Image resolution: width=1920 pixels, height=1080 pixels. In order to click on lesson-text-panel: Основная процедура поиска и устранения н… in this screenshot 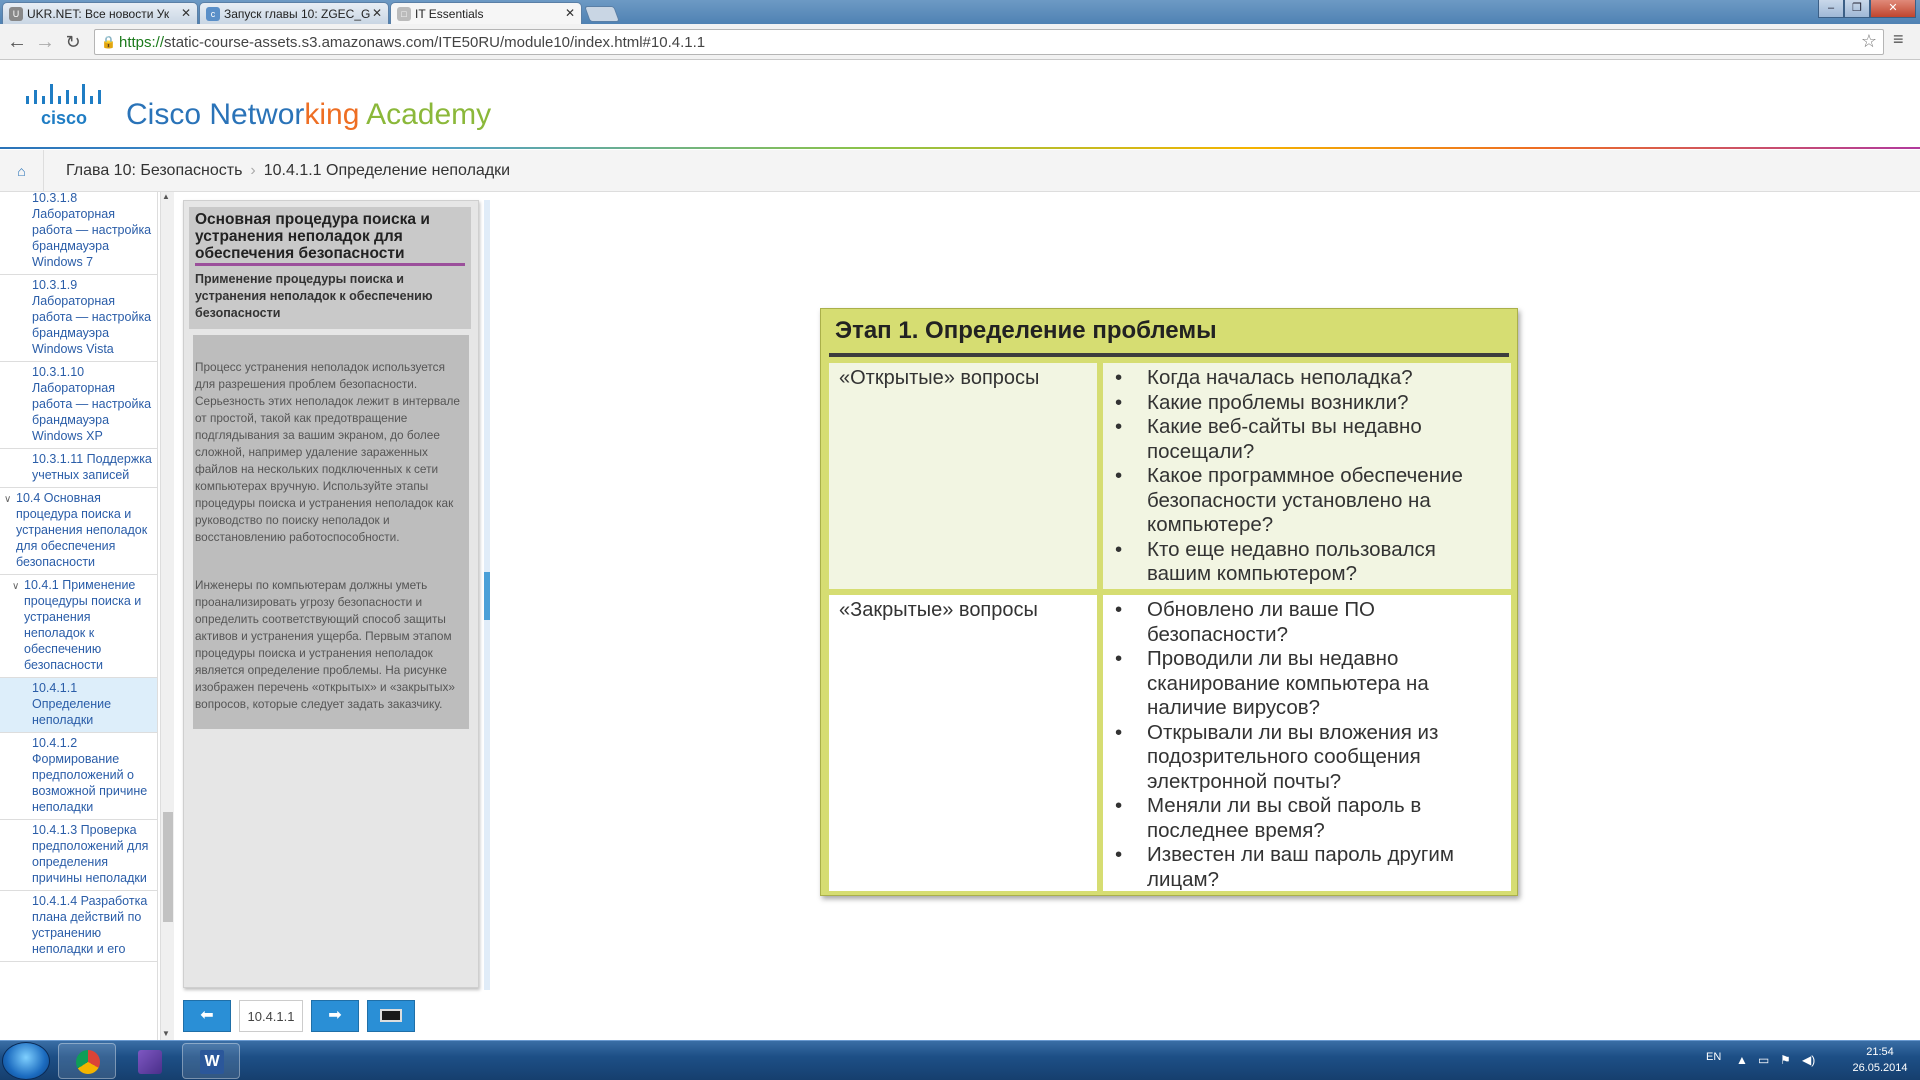, I will do `click(331, 594)`.